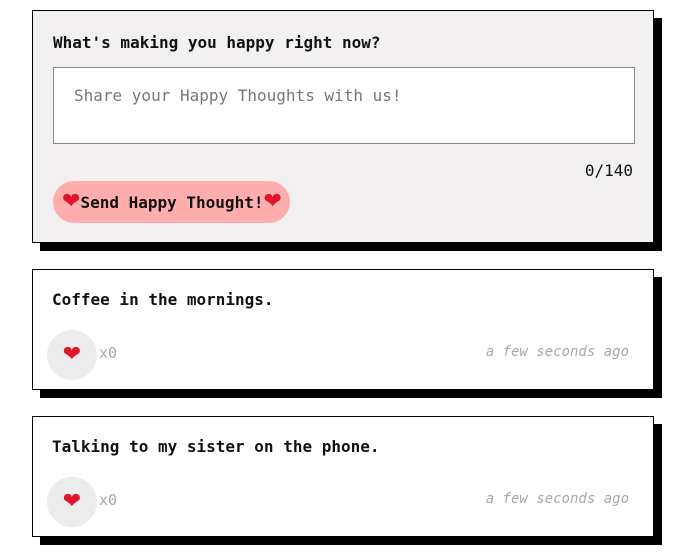  I want to click on send-happy-thought-button: ❤ Send Happy Thought! ❤, so click(171, 202).